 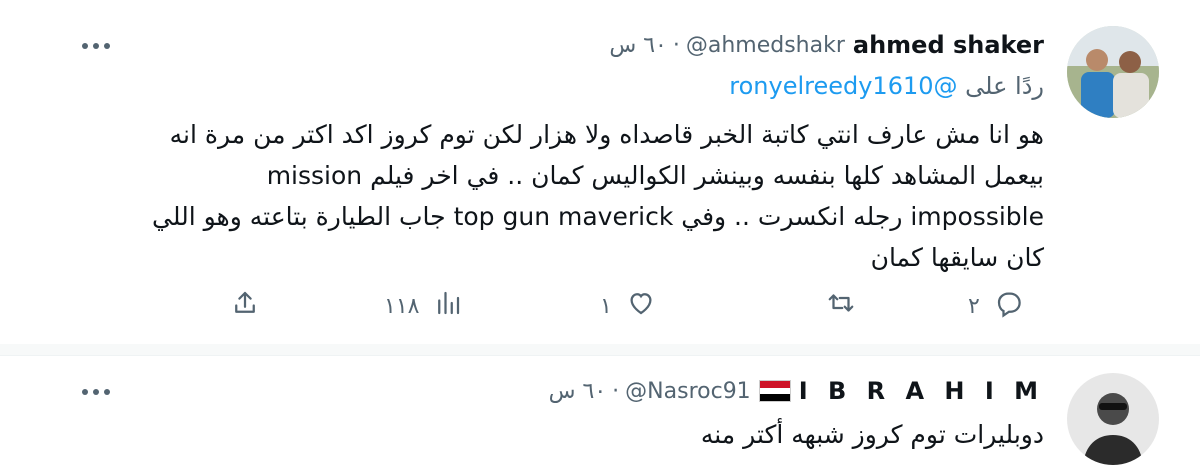 I want to click on tweet-header: ahmed shaker @ahmedshakr · ٦٠ س, so click(x=826, y=45).